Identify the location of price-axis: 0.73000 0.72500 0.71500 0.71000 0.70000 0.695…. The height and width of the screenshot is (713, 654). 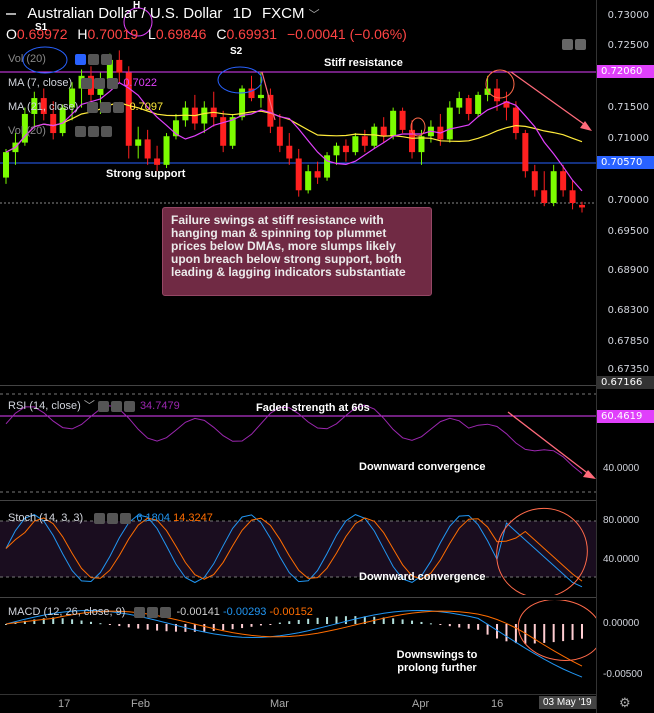
(625, 356).